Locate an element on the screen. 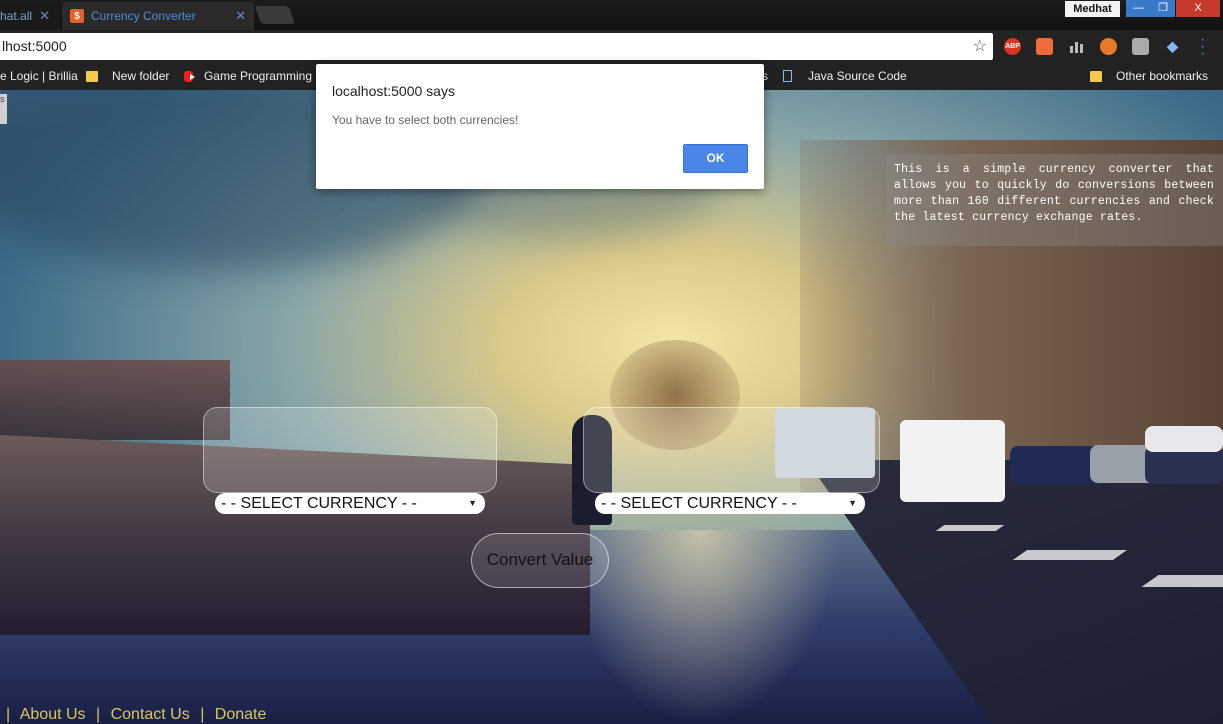 The width and height of the screenshot is (1223, 724). address-bar: lhost:5000 ☆ is located at coordinates (496, 46).